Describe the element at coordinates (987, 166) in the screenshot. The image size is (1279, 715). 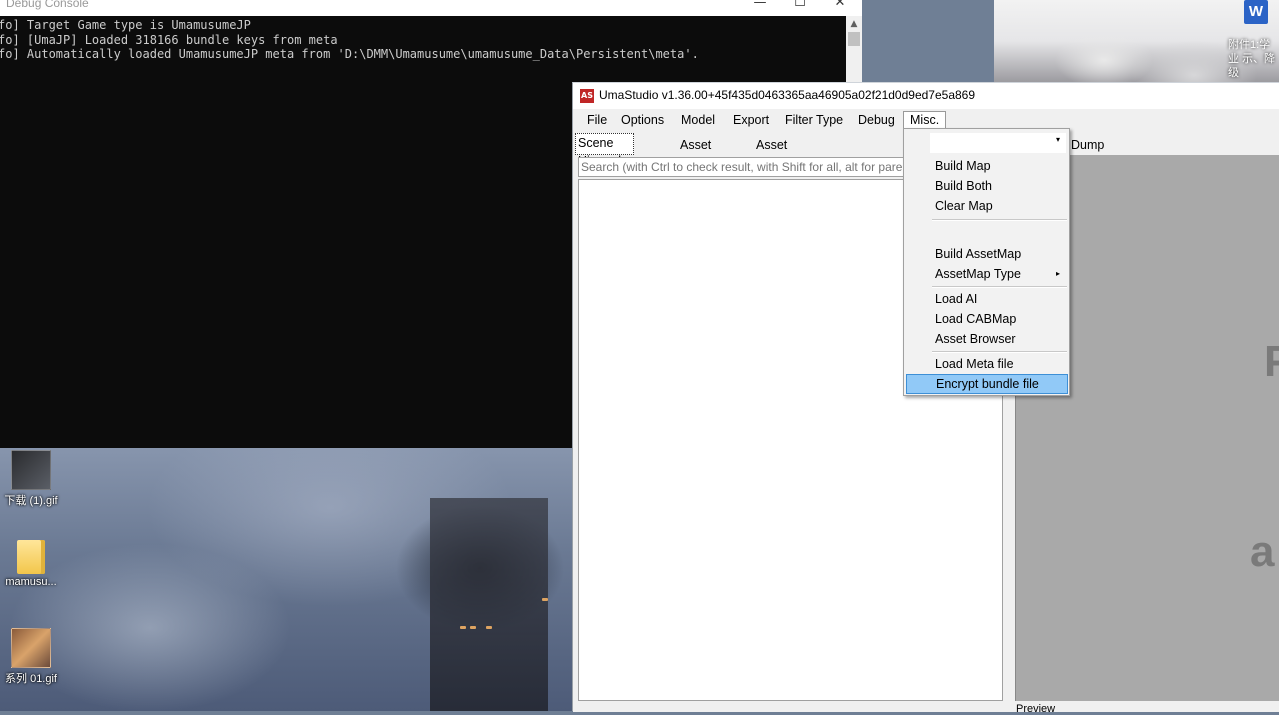
I see `menu-item-build-map: Build Map` at that location.